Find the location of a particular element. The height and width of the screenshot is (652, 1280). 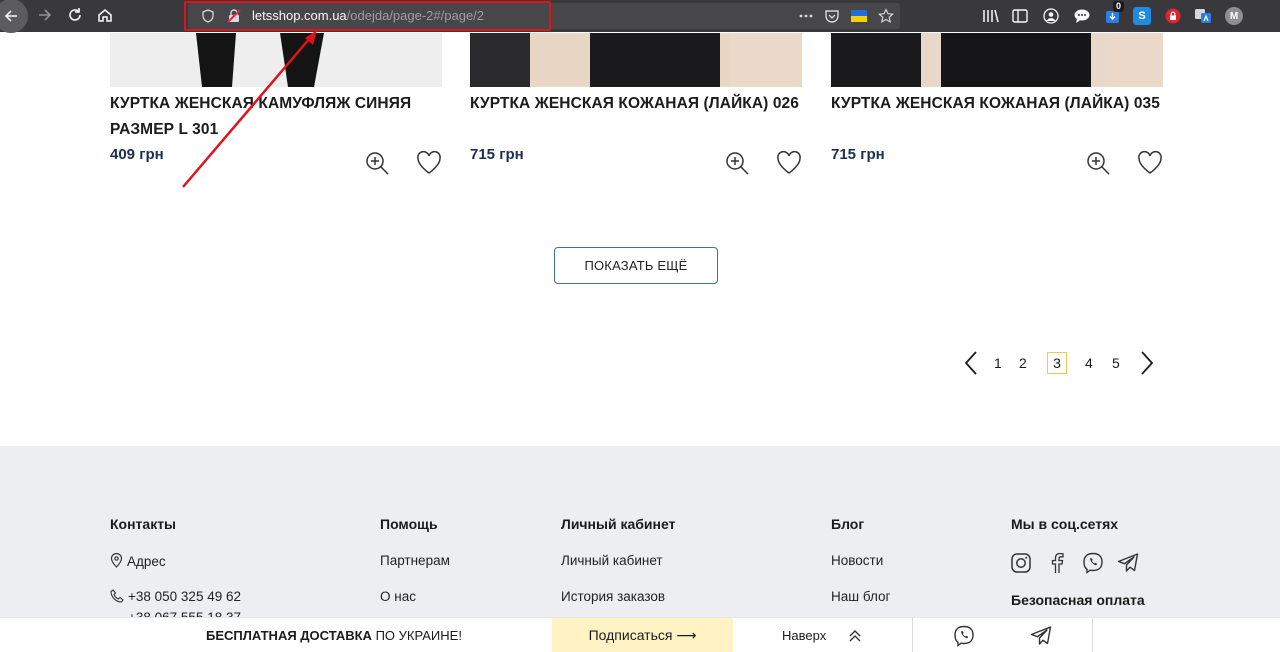

bookmark-star-icon is located at coordinates (886, 16).